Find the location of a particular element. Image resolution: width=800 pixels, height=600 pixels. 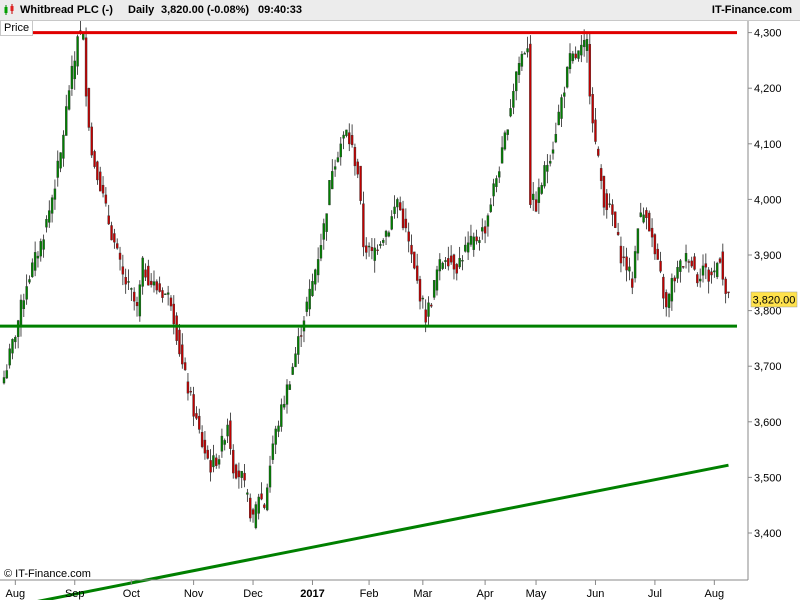

price-panel-tab: Price is located at coordinates (17, 28).